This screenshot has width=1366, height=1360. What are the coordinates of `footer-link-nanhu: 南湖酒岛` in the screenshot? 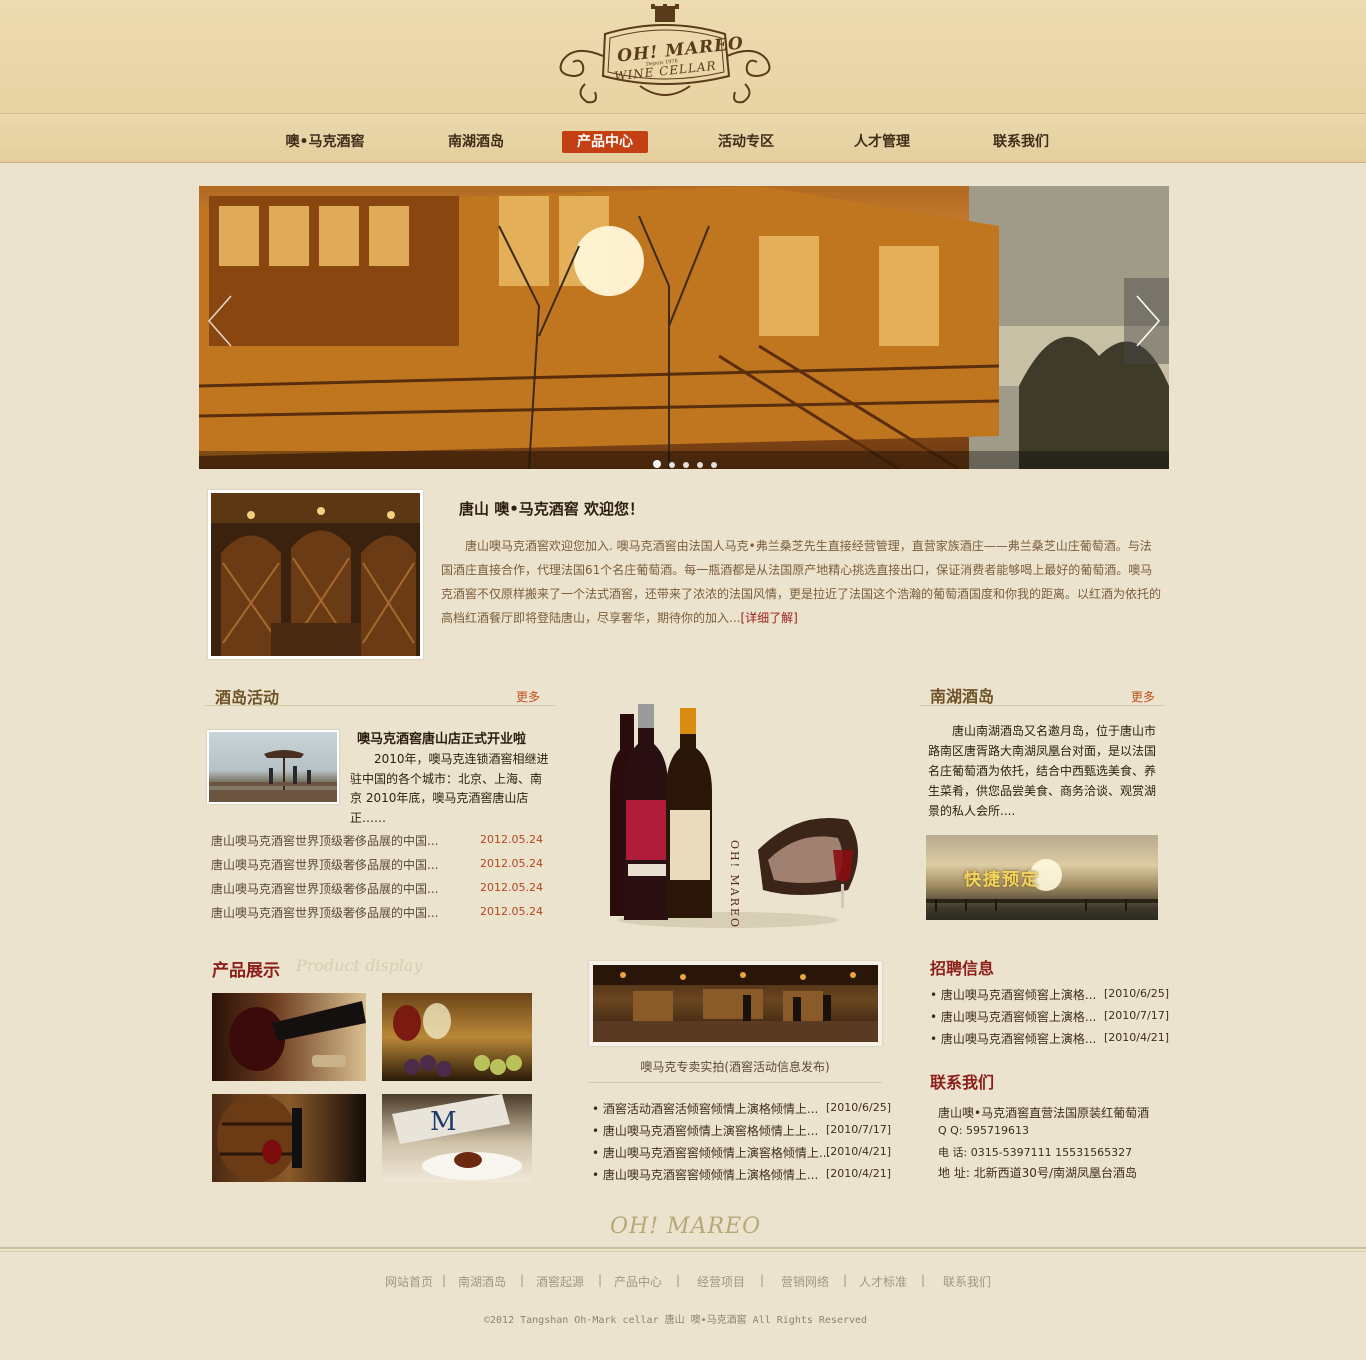 It's located at (482, 1281).